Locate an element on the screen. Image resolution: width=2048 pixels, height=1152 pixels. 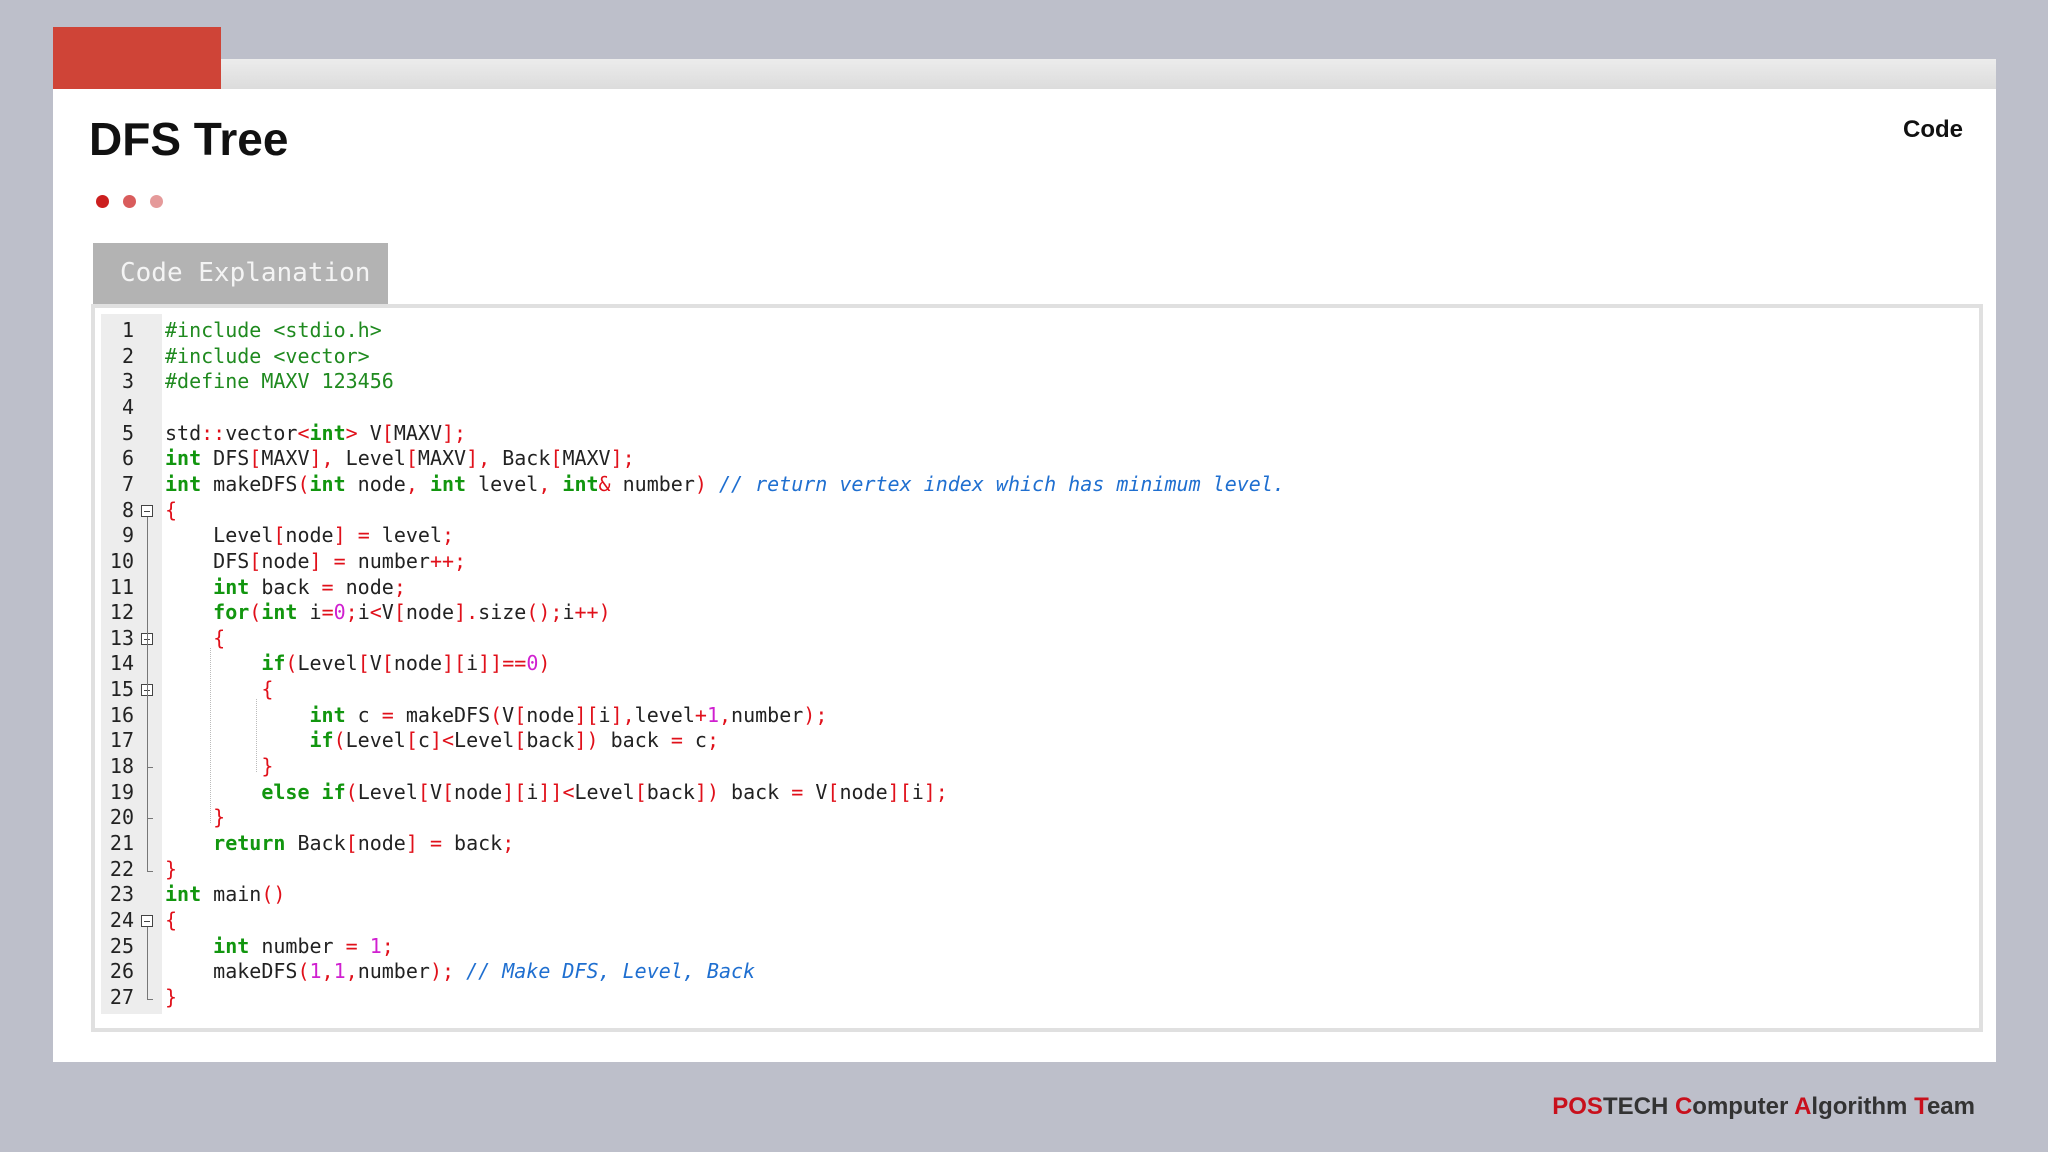
header-accent-block is located at coordinates (137, 59).